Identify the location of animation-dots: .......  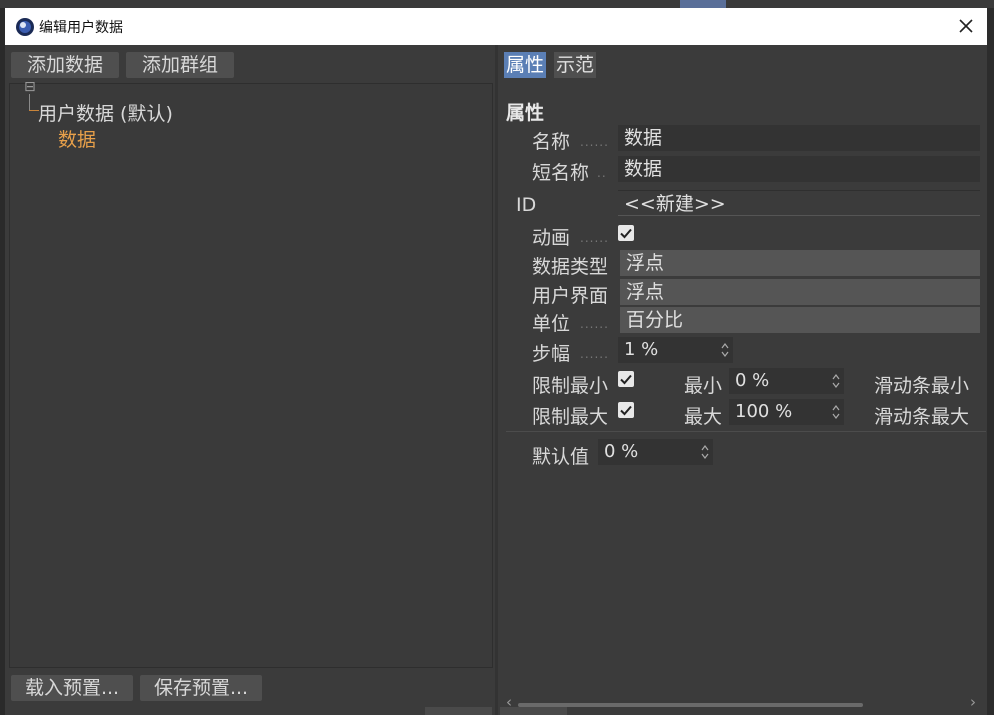
(594, 238).